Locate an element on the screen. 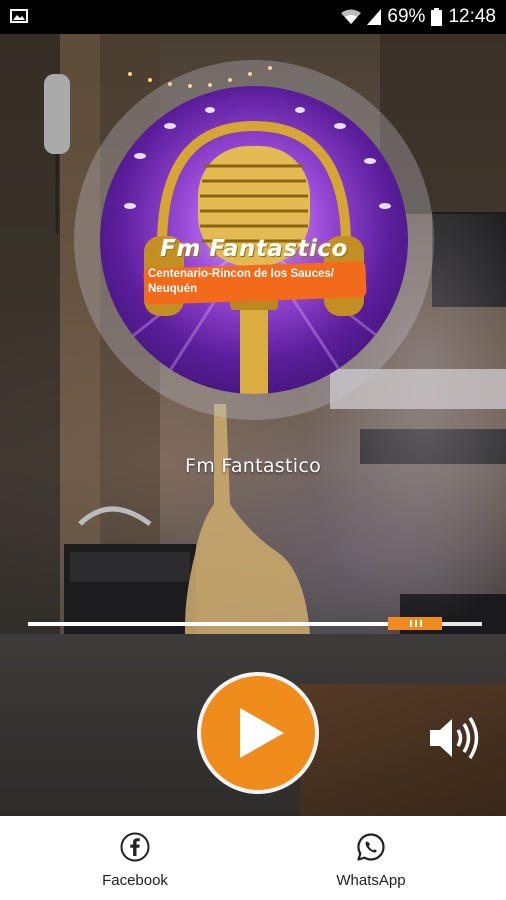  facebook-button: Facebook is located at coordinates (135, 858).